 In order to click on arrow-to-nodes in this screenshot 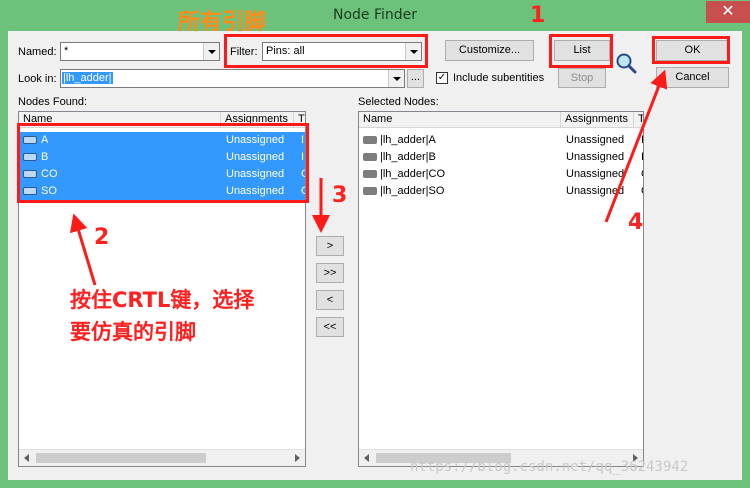, I will do `click(83, 249)`.